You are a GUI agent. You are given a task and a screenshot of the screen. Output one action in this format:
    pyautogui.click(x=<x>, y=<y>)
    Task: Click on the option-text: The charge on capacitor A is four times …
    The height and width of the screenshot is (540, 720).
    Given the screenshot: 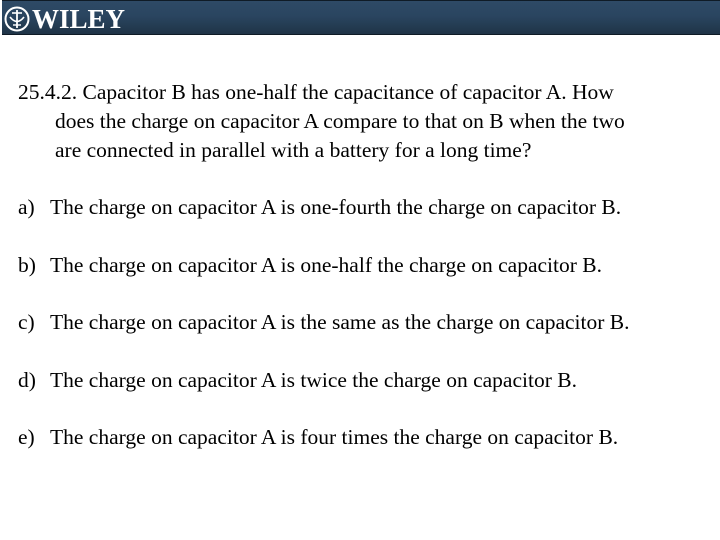 What is the action you would take?
    pyautogui.click(x=334, y=437)
    